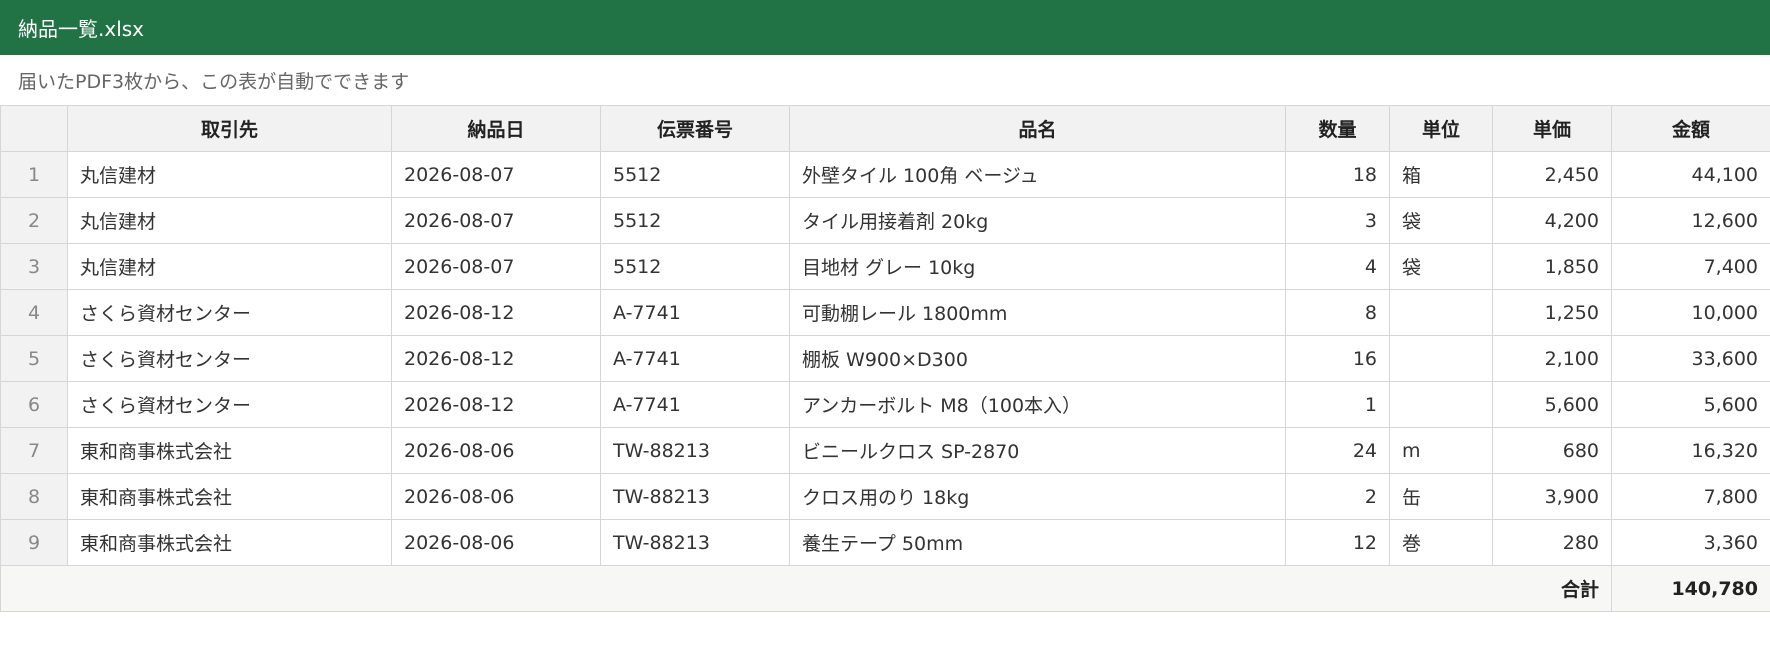  Describe the element at coordinates (34, 174) in the screenshot. I see `row-number: 1` at that location.